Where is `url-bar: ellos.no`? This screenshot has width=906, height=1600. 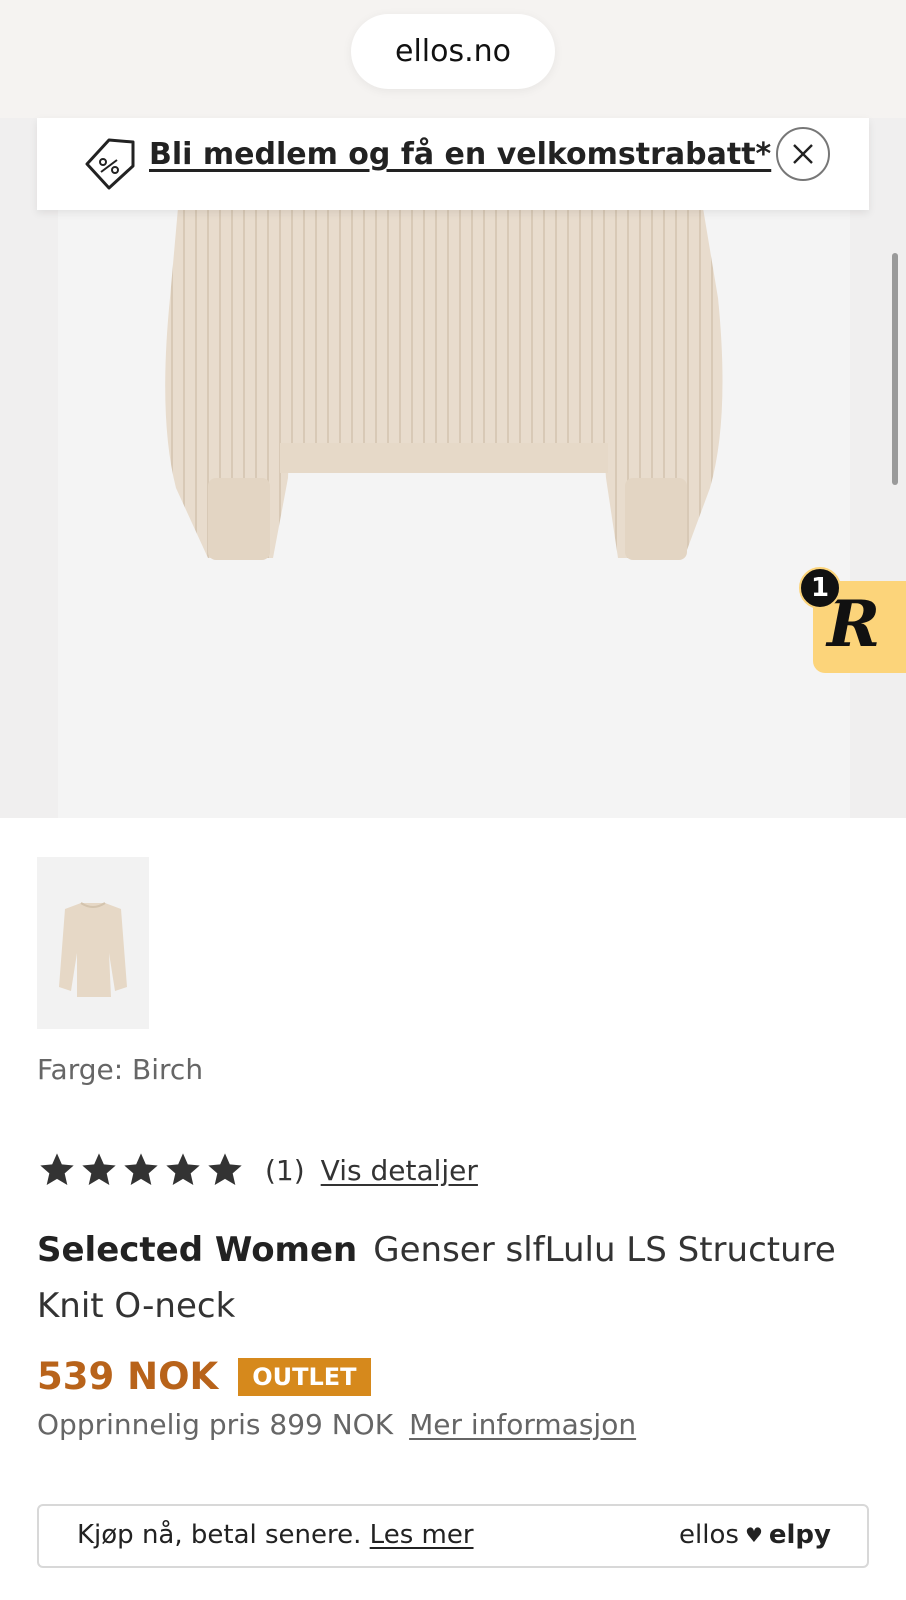
url-bar: ellos.no is located at coordinates (453, 51).